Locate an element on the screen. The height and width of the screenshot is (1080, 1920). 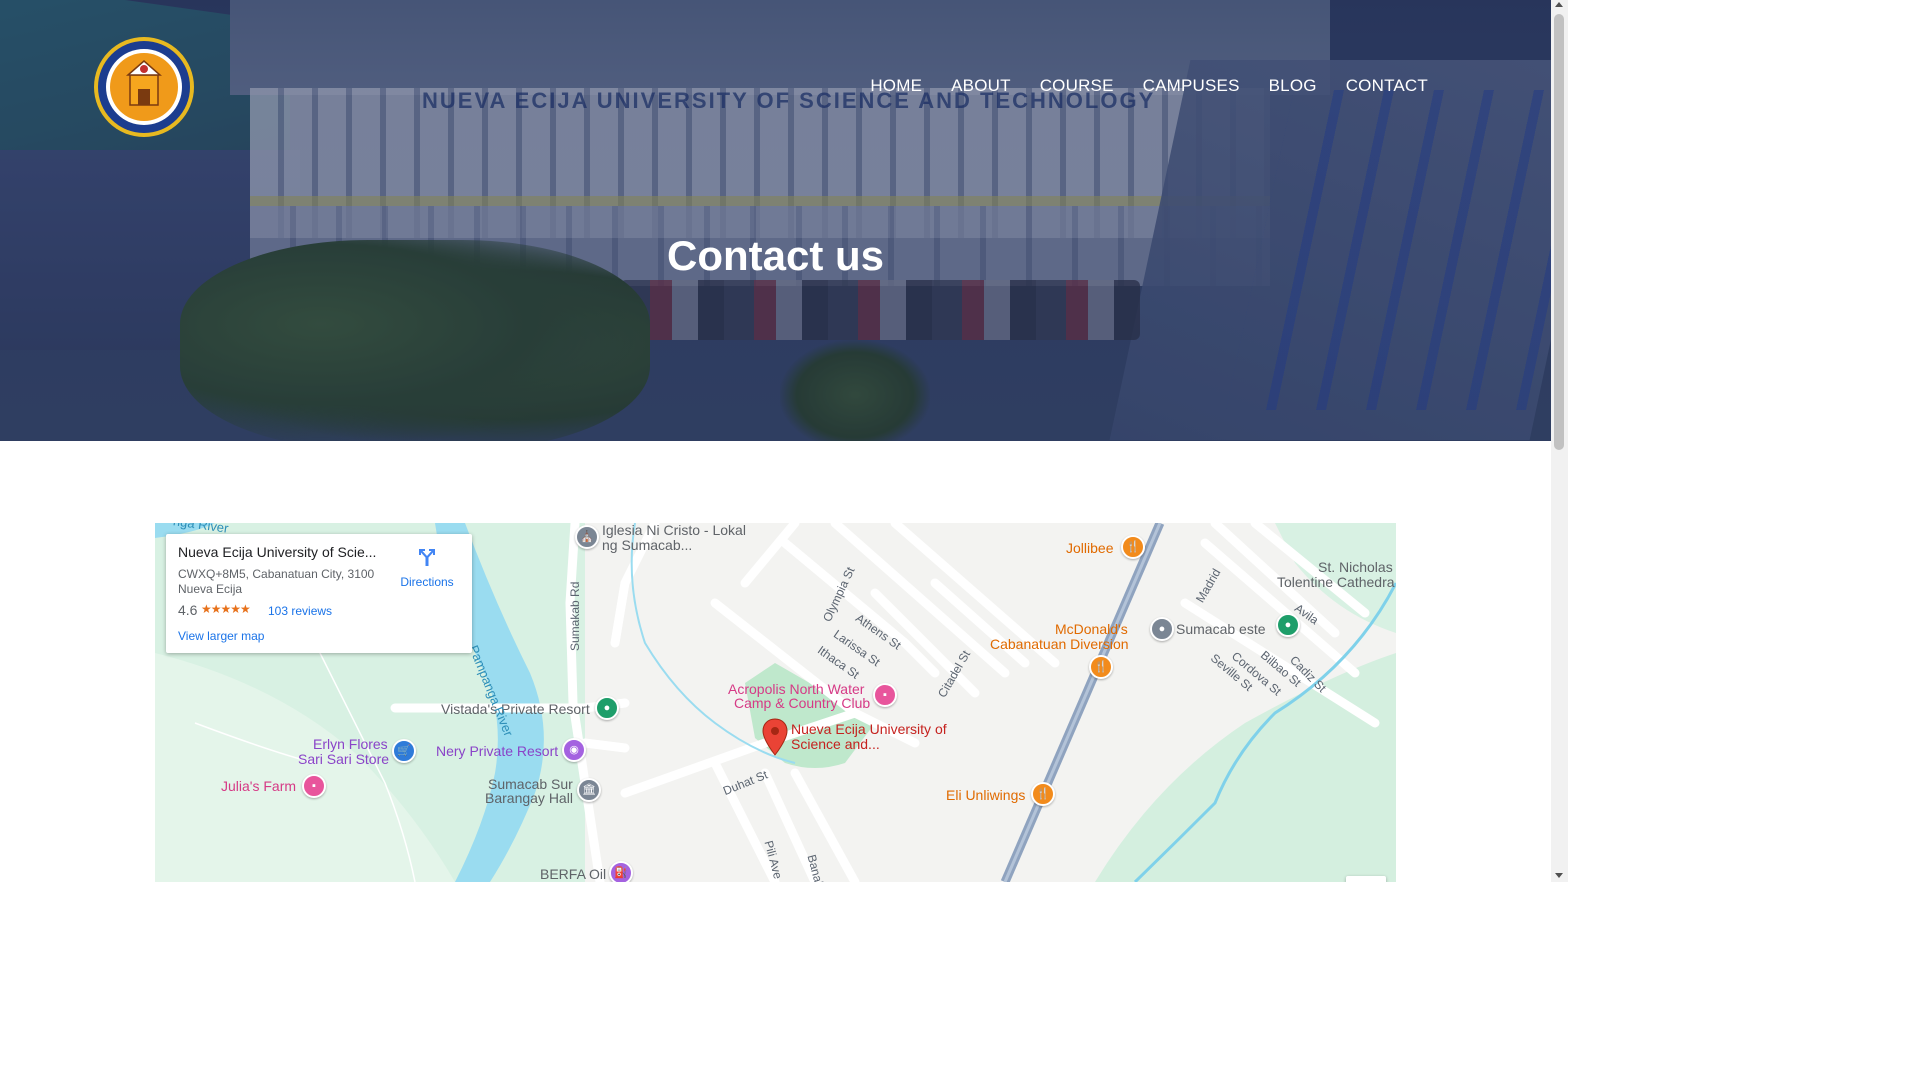
view-larger-map-link: View larger map is located at coordinates (221, 636).